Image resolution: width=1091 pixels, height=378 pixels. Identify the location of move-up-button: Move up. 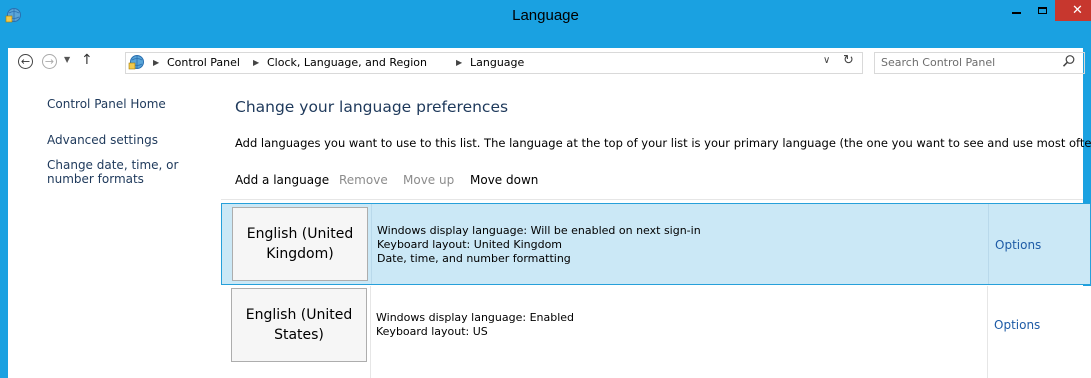
(428, 180).